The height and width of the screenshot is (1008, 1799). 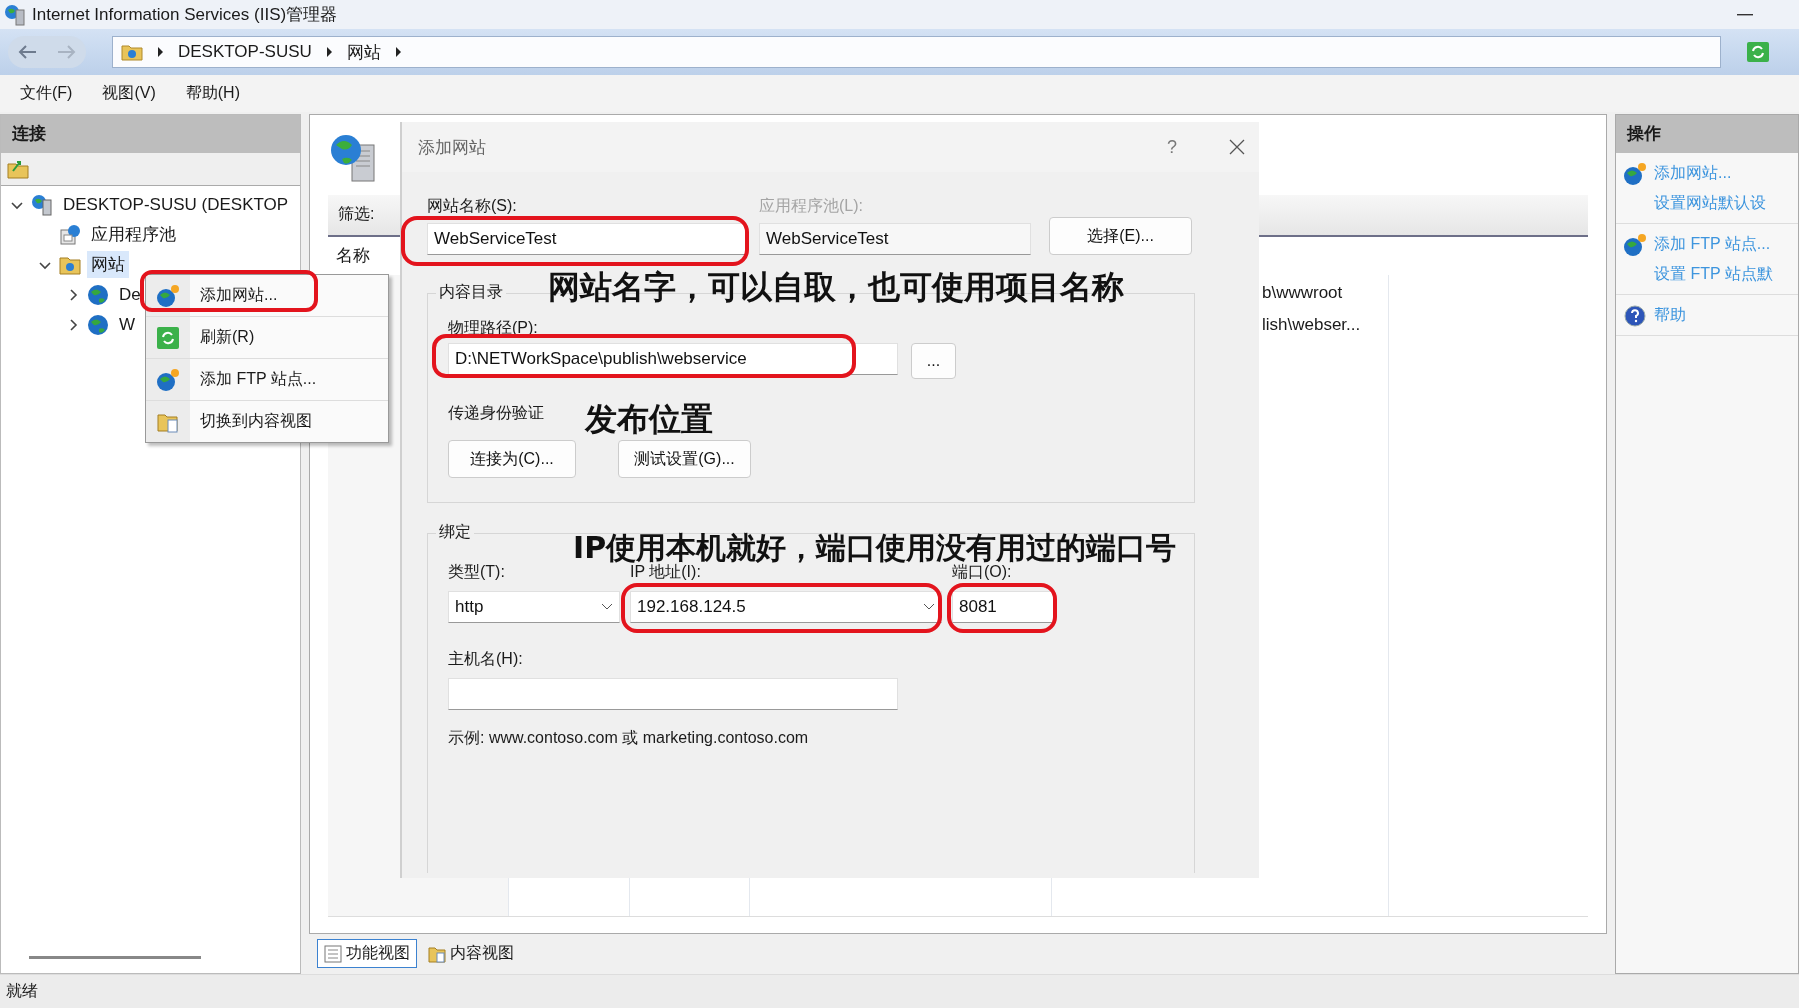 What do you see at coordinates (1303, 292) in the screenshot?
I see `table-cell-text: b\wwwroot` at bounding box center [1303, 292].